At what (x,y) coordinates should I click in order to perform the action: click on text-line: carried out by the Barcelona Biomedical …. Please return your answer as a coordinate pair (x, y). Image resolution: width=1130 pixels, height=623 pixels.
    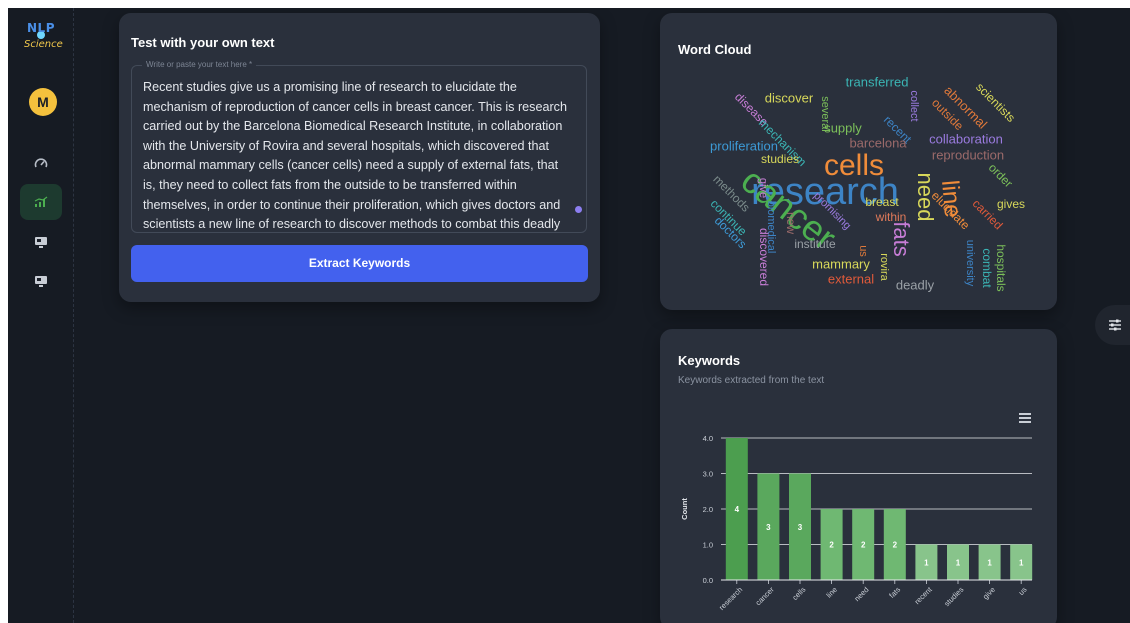
    Looking at the image, I should click on (353, 126).